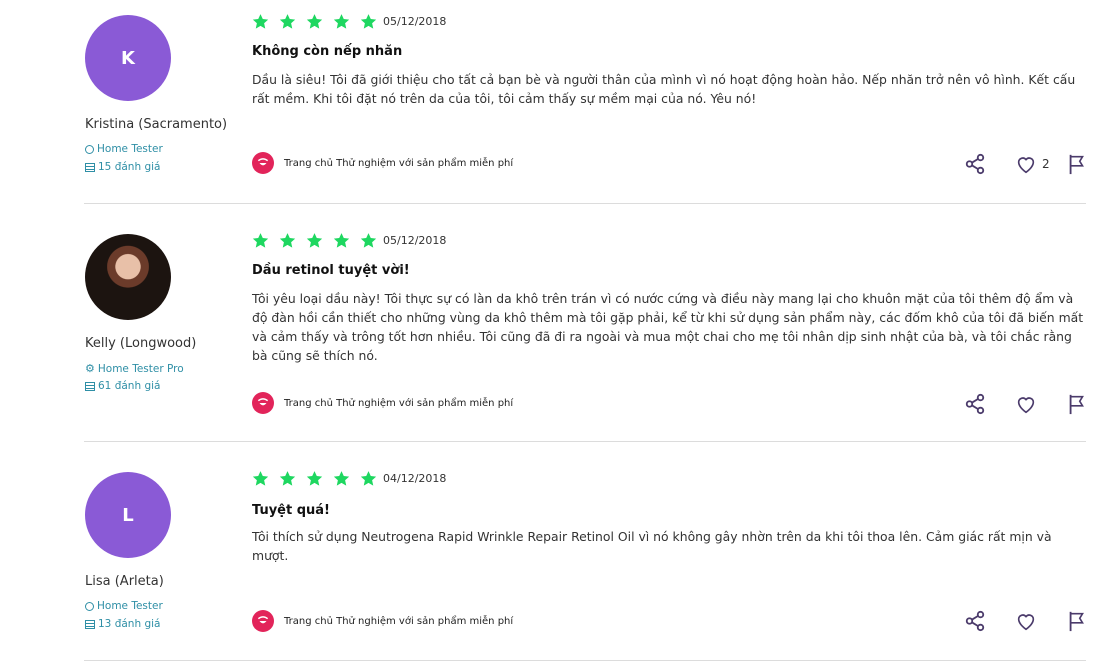  I want to click on review-count: 15 đánh giá, so click(122, 167).